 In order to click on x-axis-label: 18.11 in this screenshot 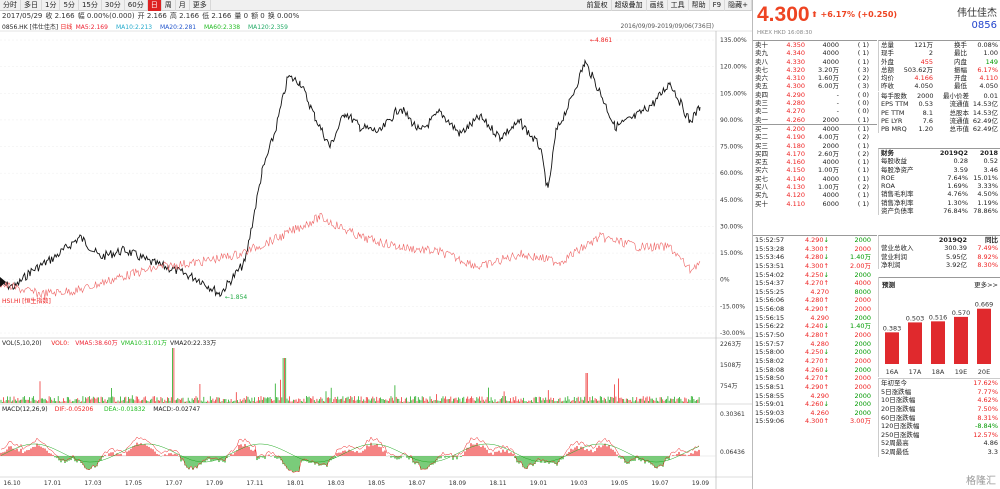, I will do `click(497, 483)`.